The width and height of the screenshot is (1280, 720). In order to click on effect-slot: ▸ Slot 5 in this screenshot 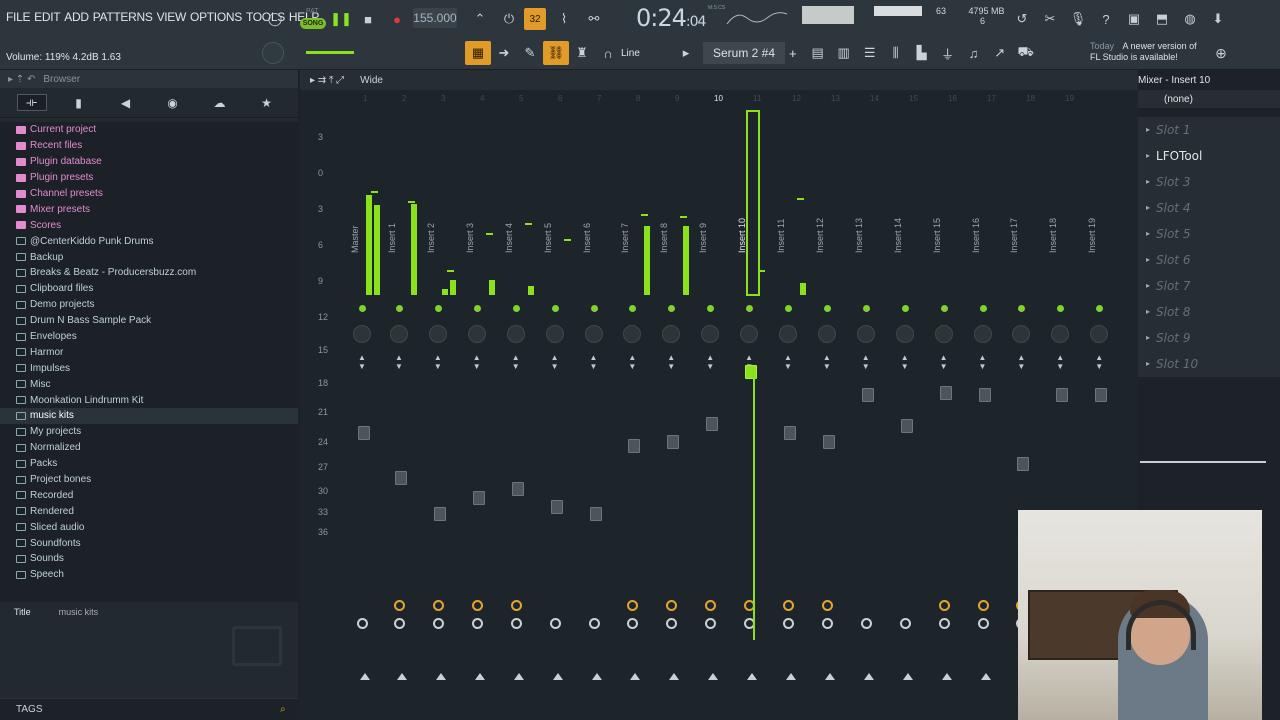, I will do `click(1209, 234)`.